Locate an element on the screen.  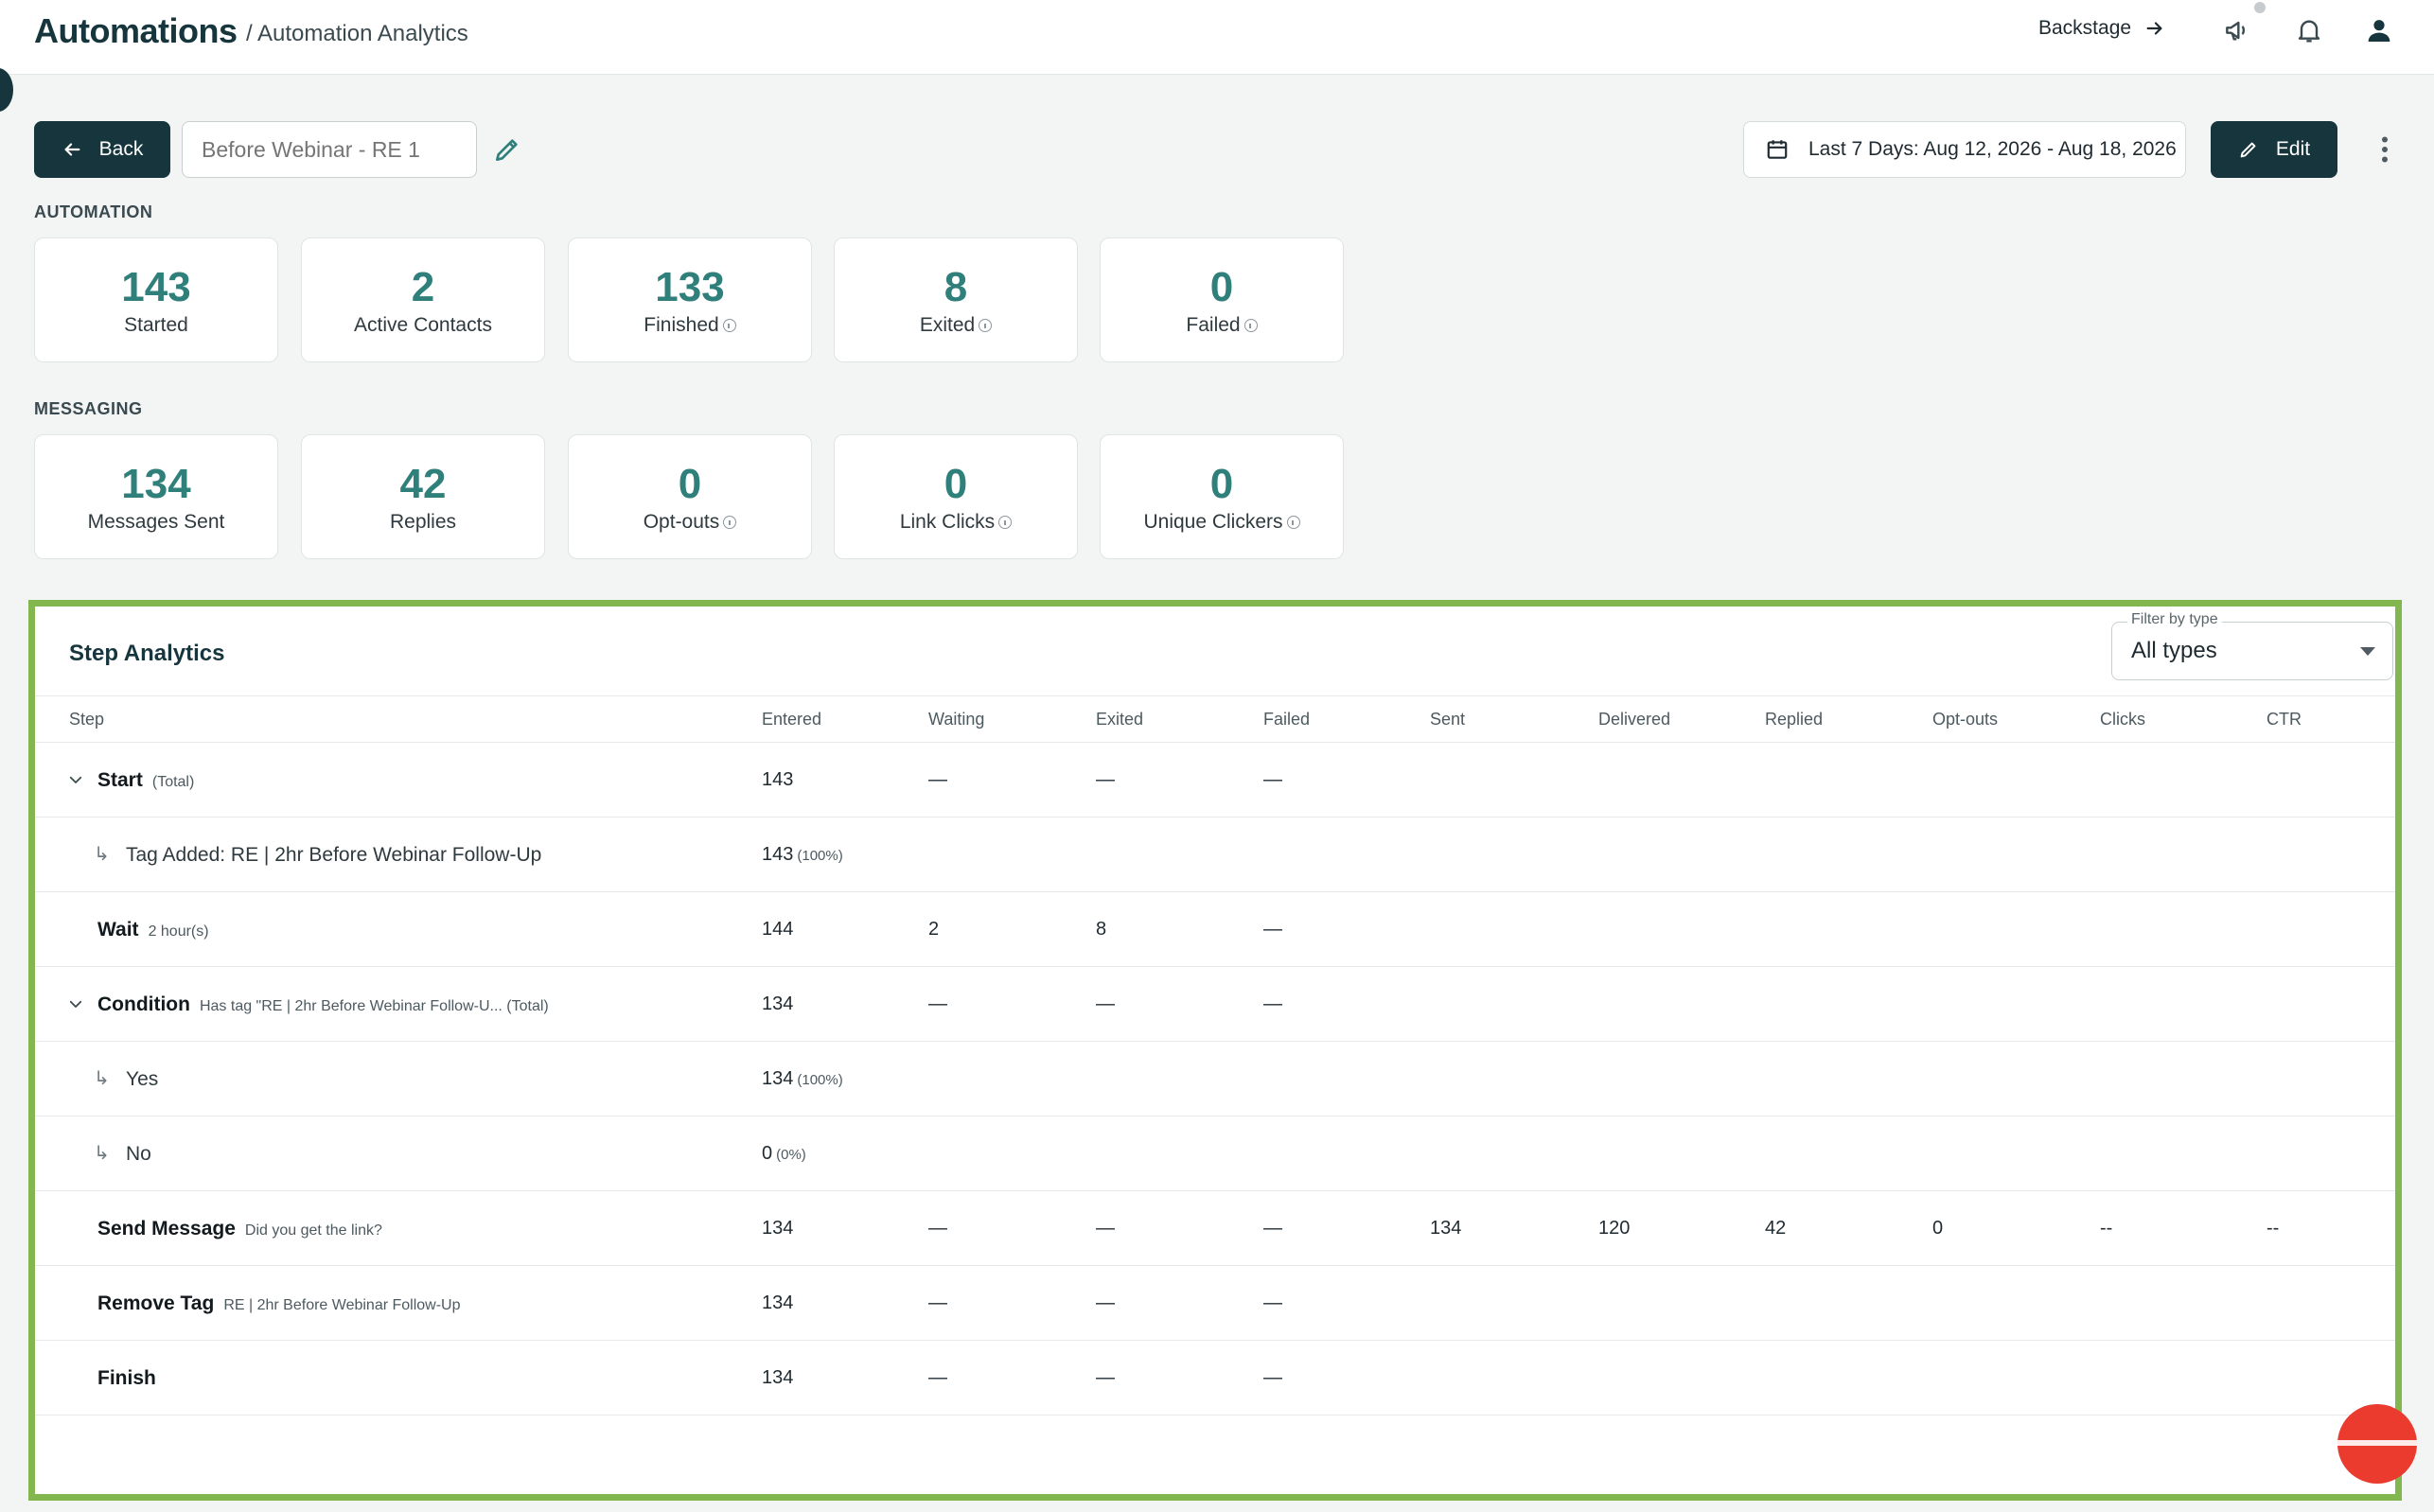
metric-cell: -- is located at coordinates (2106, 1229).